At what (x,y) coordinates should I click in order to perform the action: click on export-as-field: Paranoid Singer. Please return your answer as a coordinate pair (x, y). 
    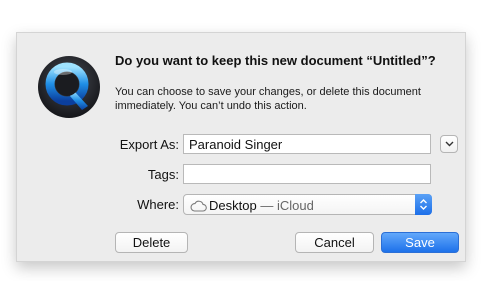
    Looking at the image, I should click on (307, 144).